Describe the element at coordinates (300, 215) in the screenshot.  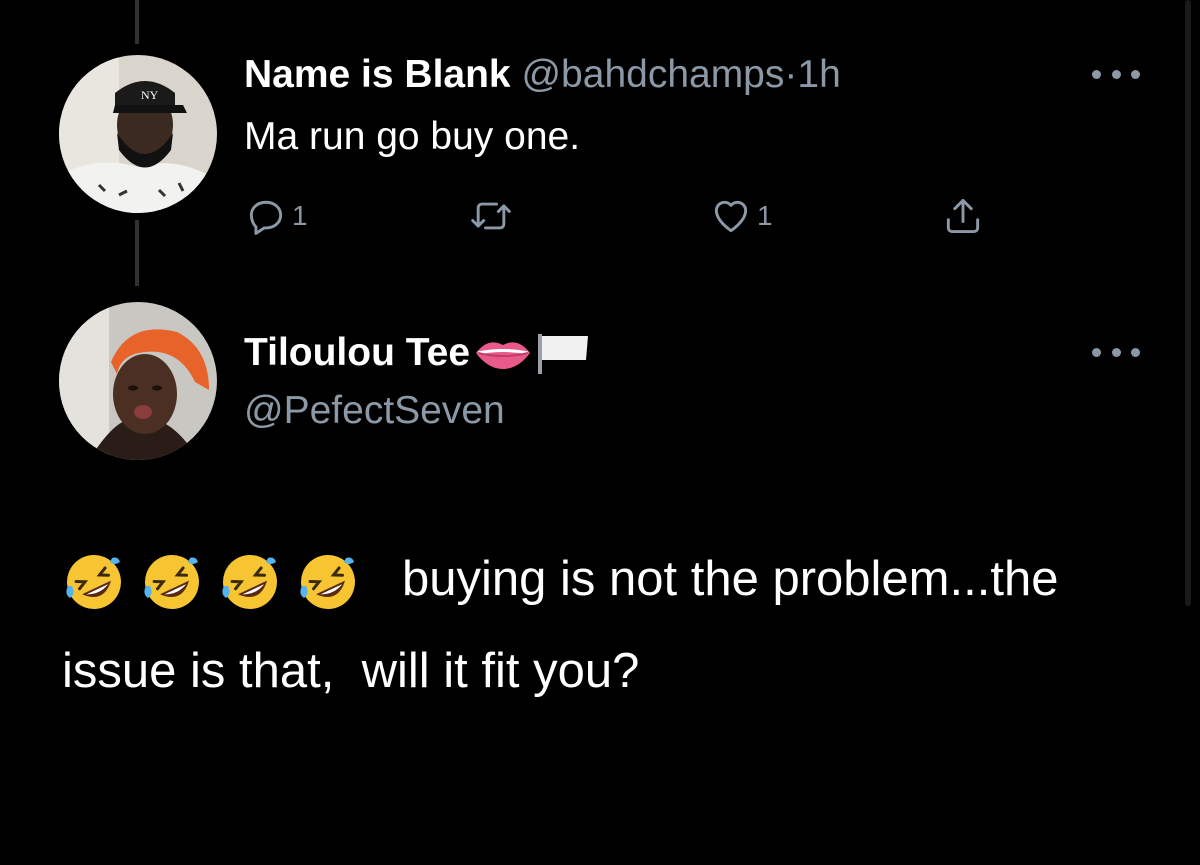
I see `reply-count: 1` at that location.